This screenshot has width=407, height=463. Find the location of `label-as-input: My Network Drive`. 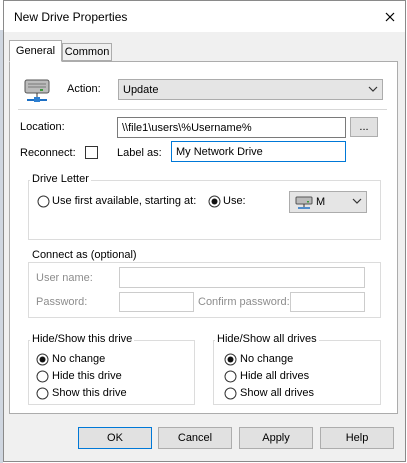

label-as-input: My Network Drive is located at coordinates (258, 151).